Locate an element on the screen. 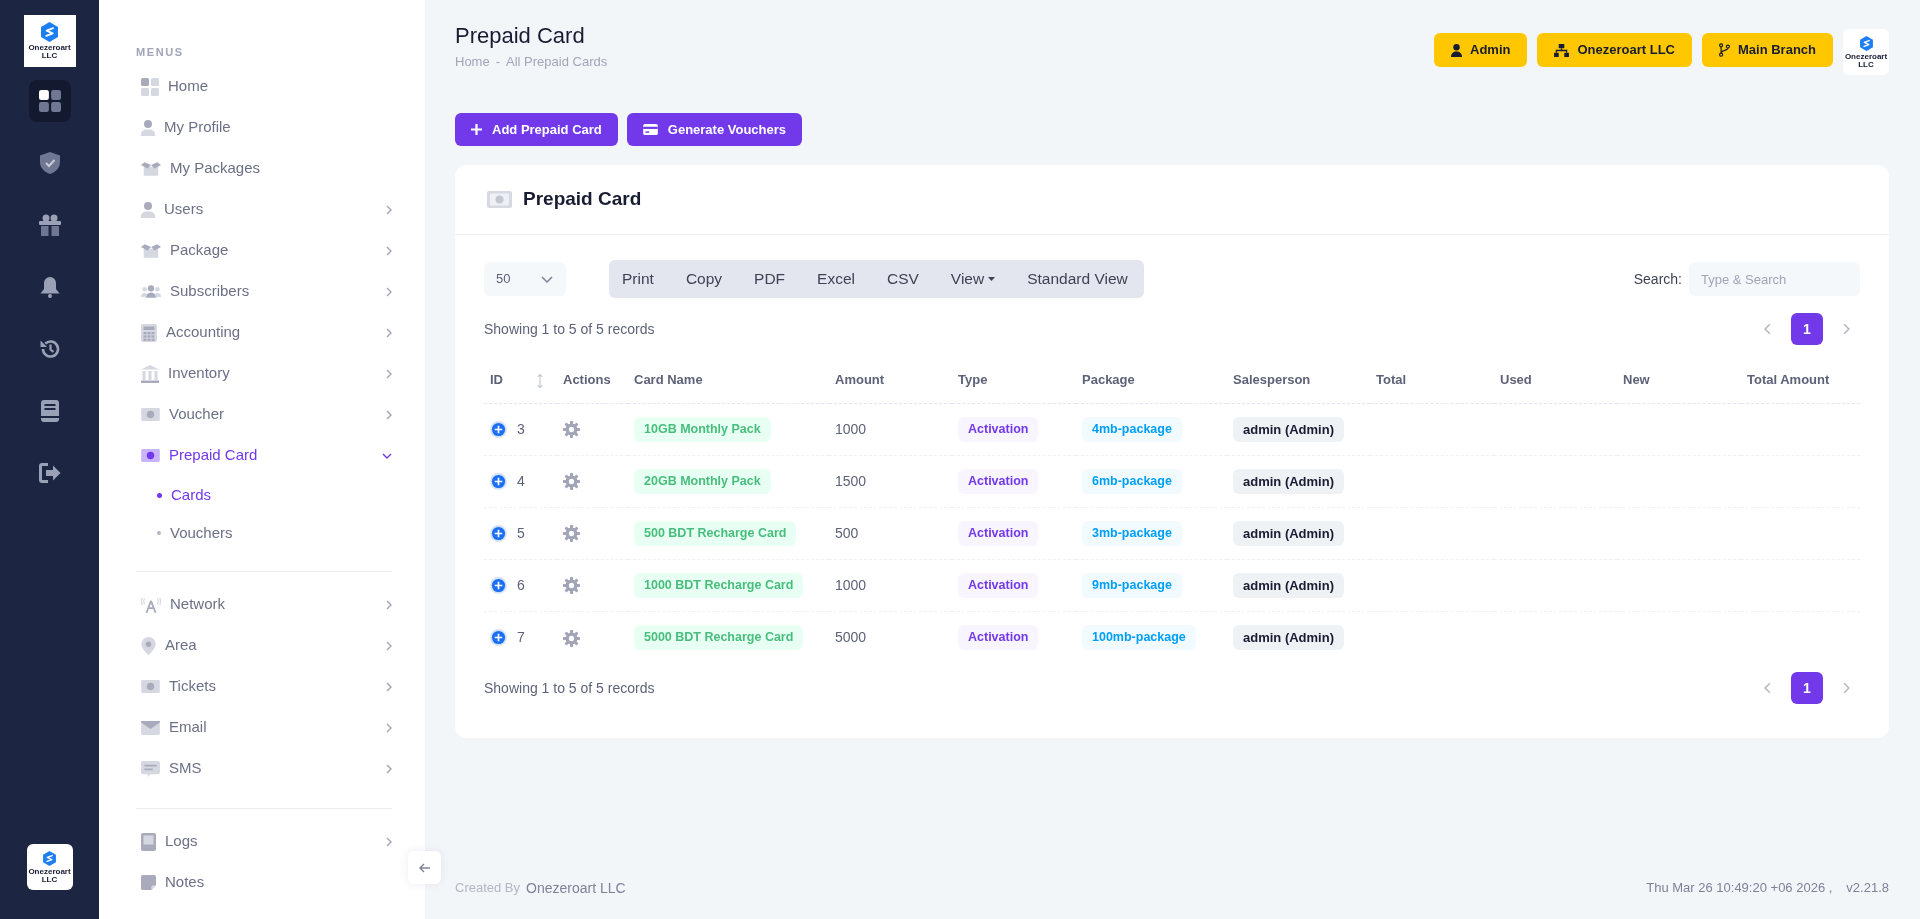  bell-icon is located at coordinates (49, 287).